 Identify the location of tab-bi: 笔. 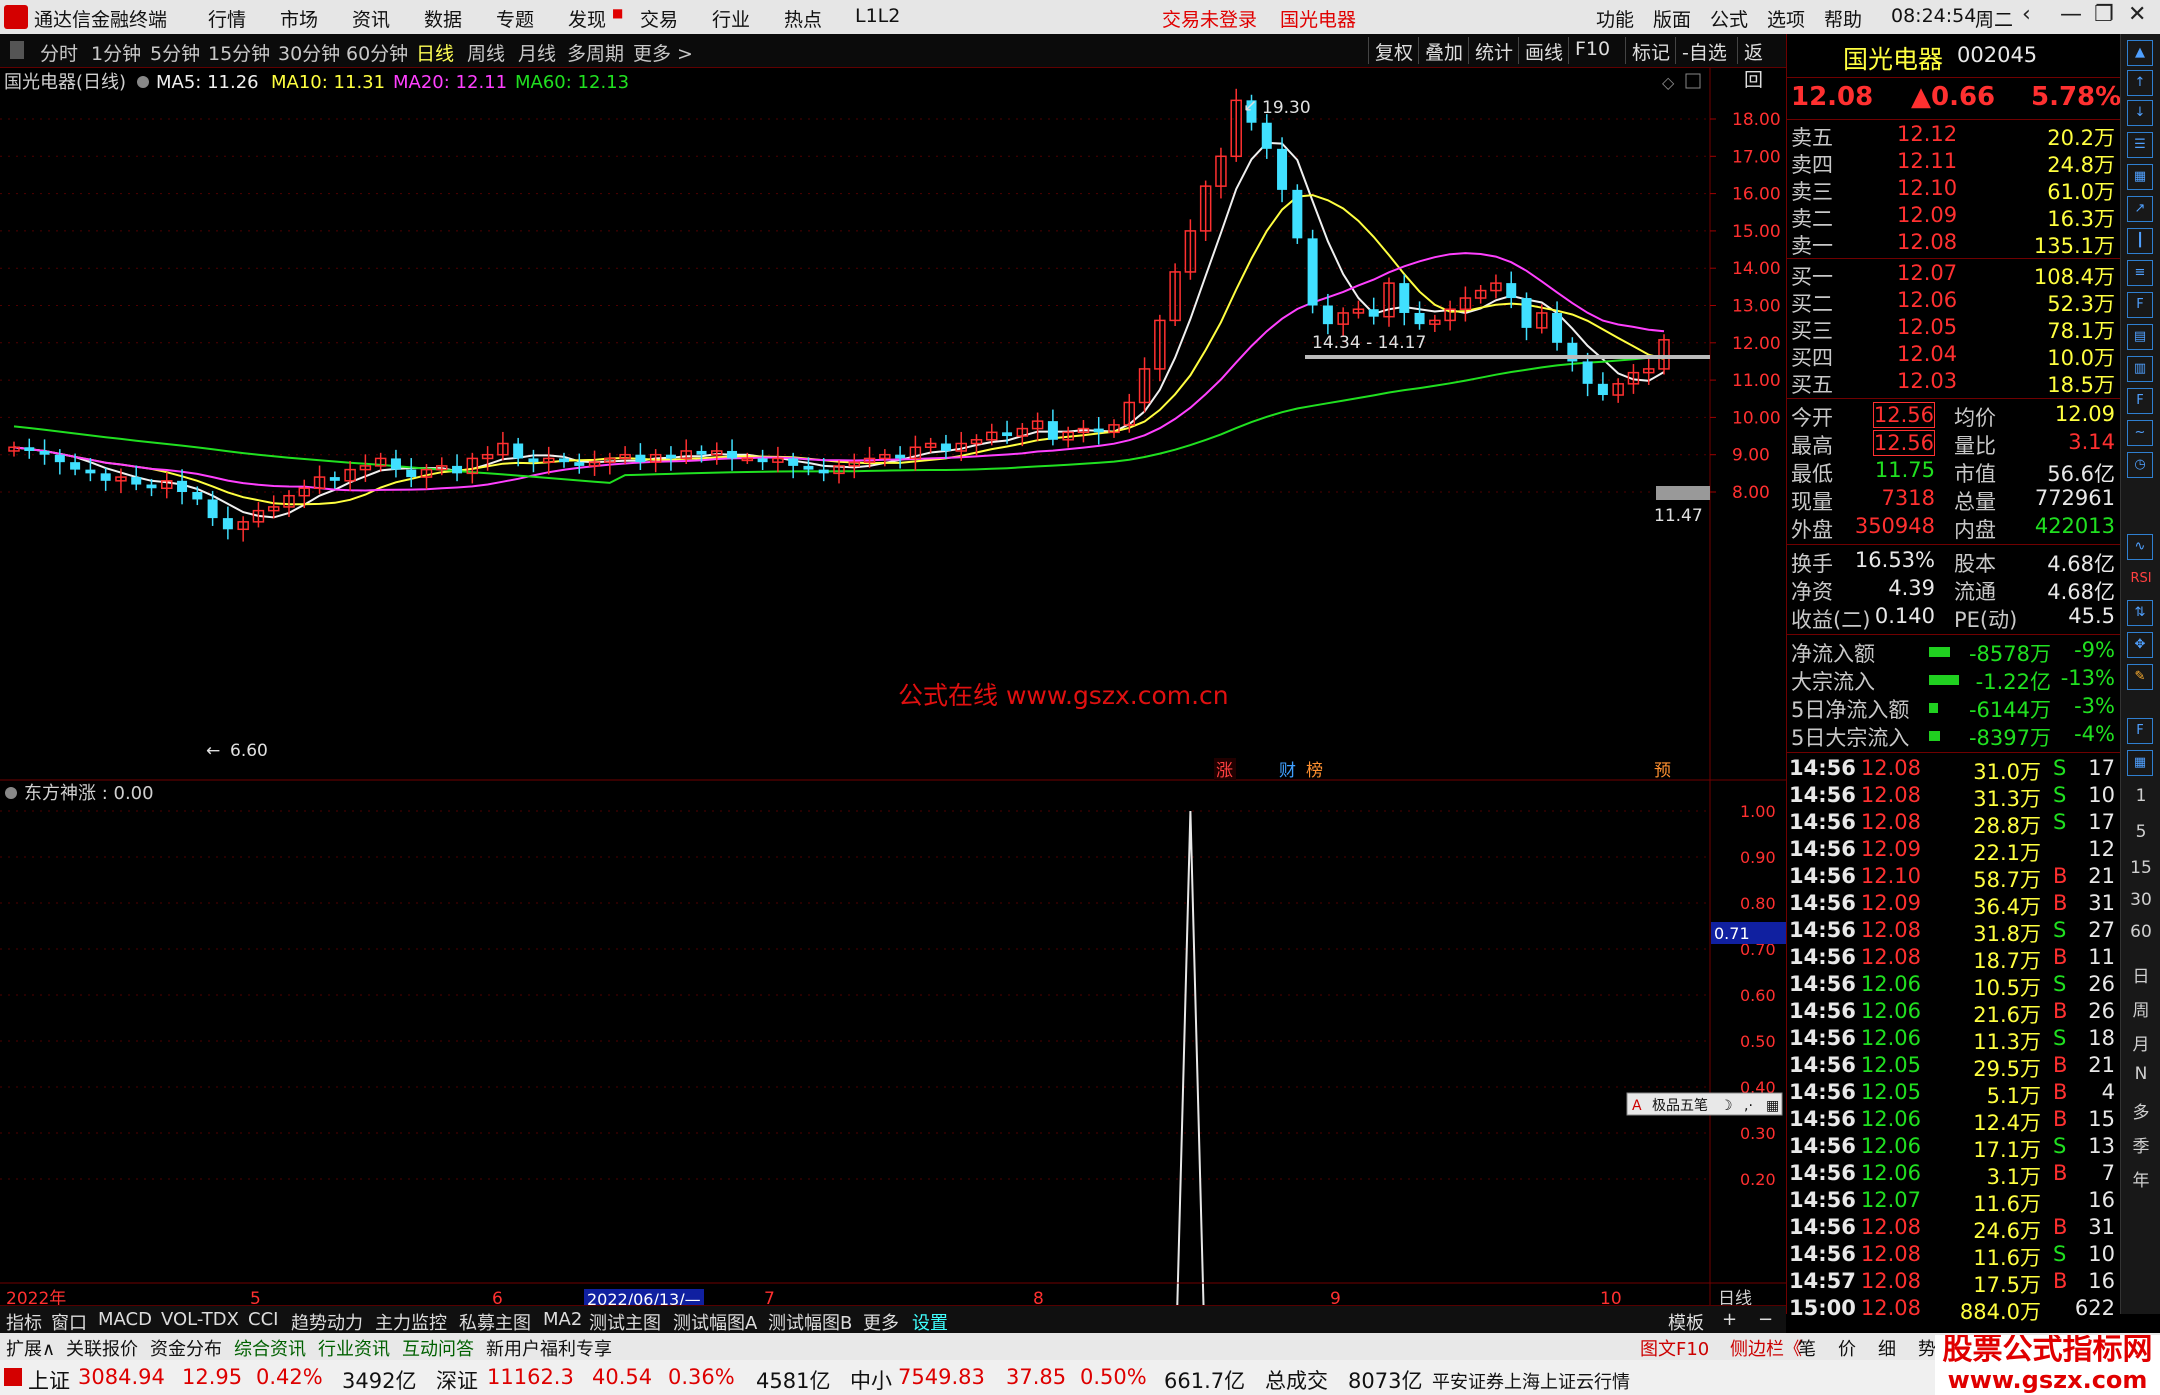
(1807, 1348).